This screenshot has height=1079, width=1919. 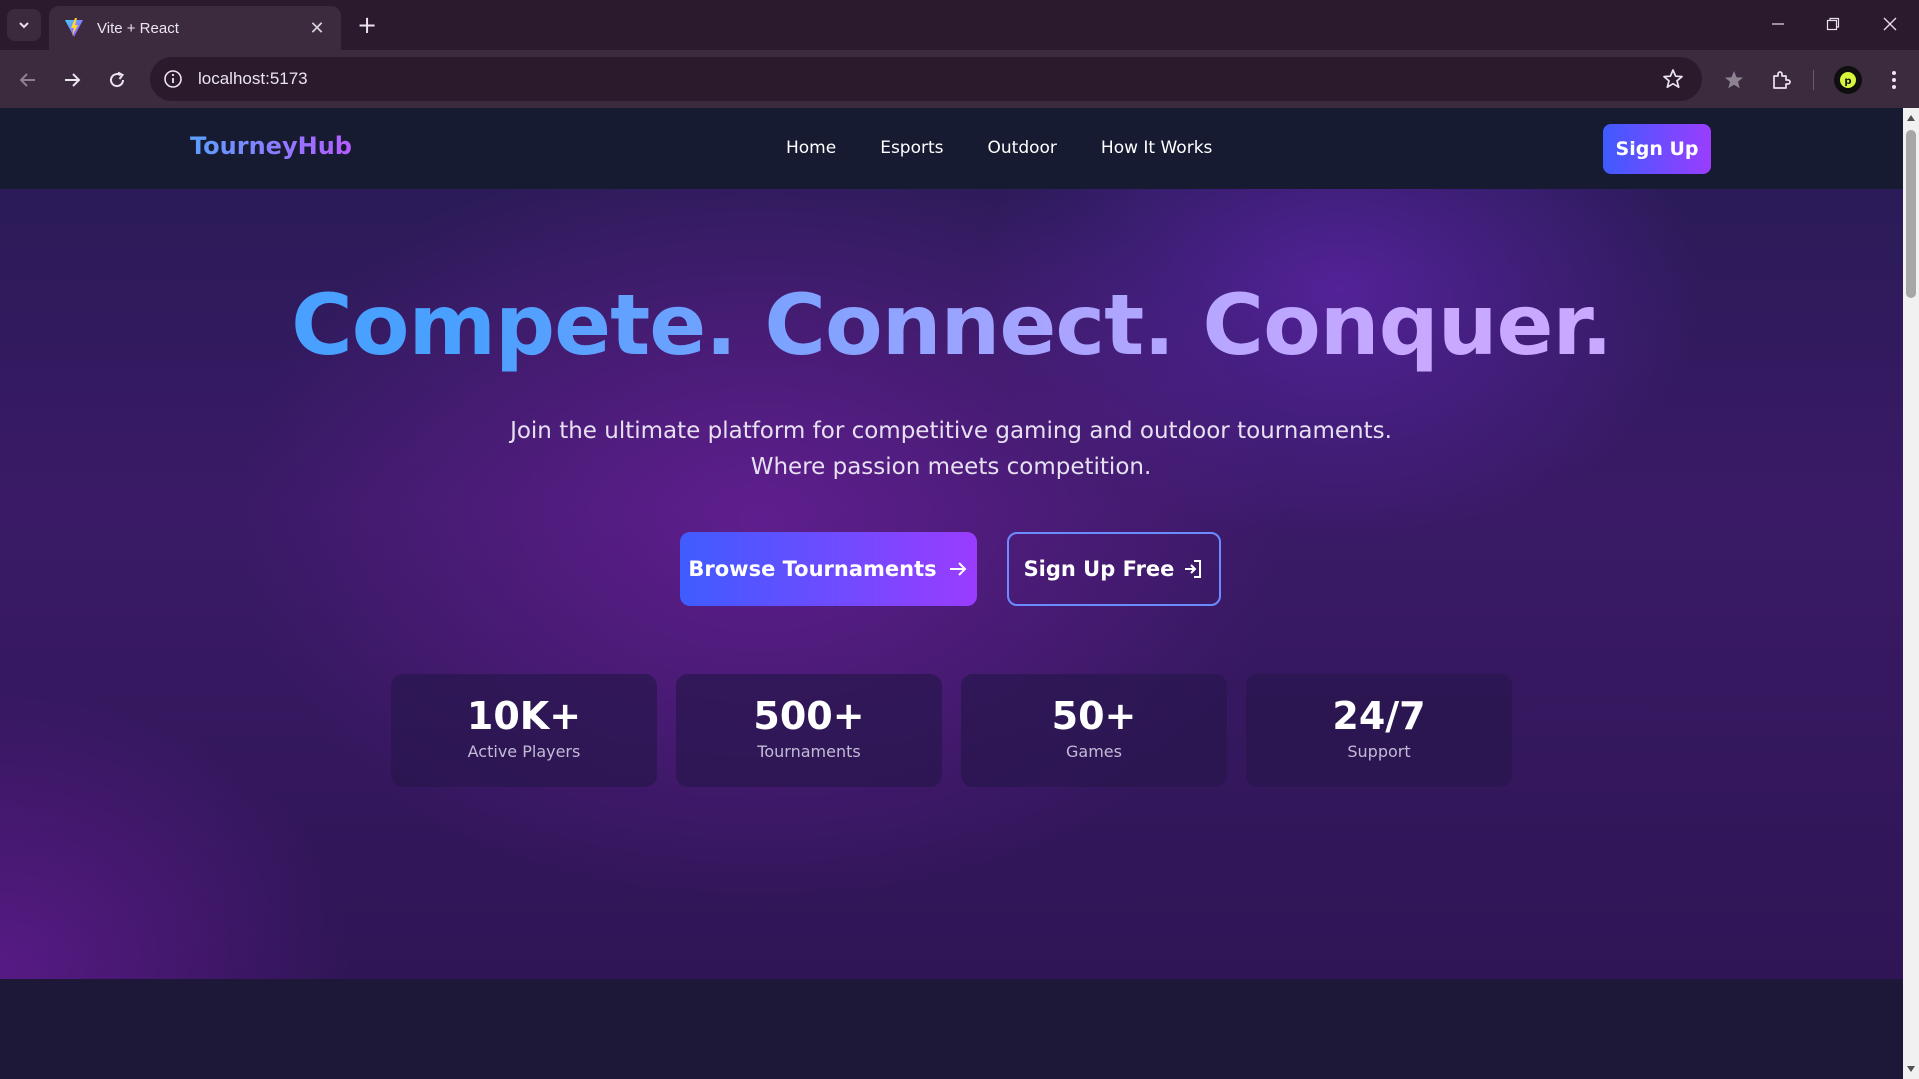 I want to click on site-logo: TourneyHub, so click(x=271, y=146).